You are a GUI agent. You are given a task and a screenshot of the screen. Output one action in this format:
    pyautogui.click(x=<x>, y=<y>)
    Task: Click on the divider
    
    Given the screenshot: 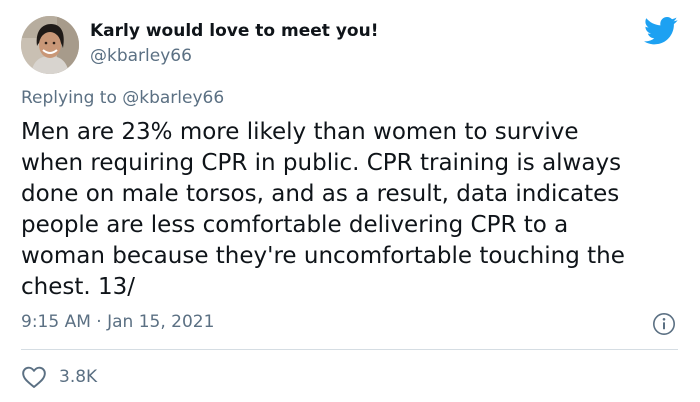 What is the action you would take?
    pyautogui.click(x=349, y=349)
    